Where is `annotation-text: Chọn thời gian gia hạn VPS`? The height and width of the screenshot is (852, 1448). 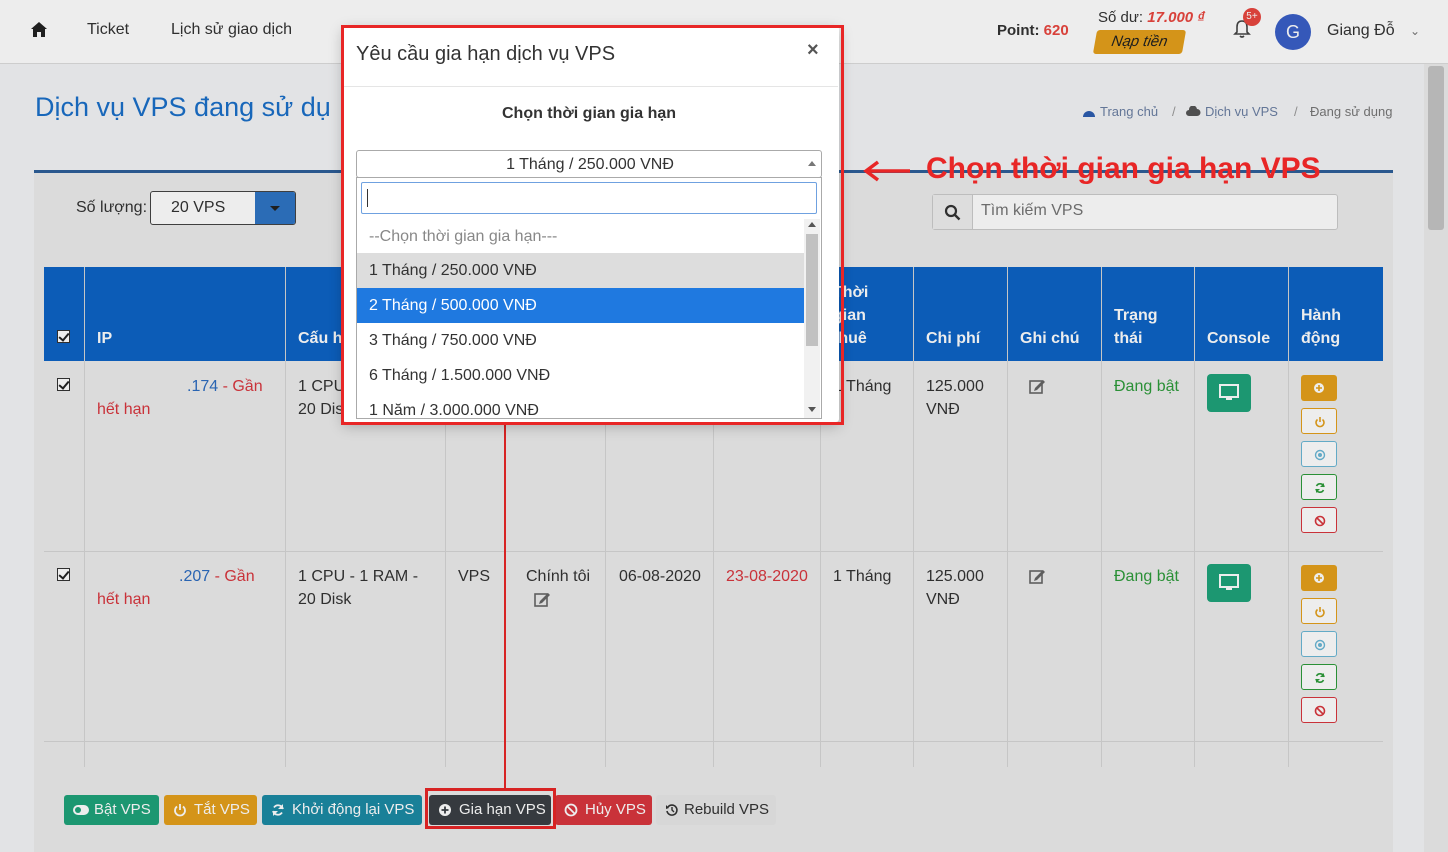
annotation-text: Chọn thời gian gia hạn VPS is located at coordinates (1123, 168).